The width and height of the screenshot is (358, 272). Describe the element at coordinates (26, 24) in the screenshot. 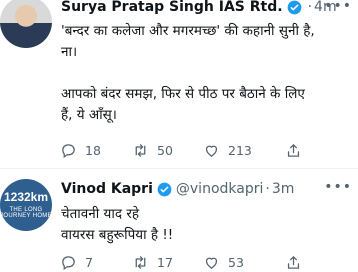

I see `avatar` at that location.